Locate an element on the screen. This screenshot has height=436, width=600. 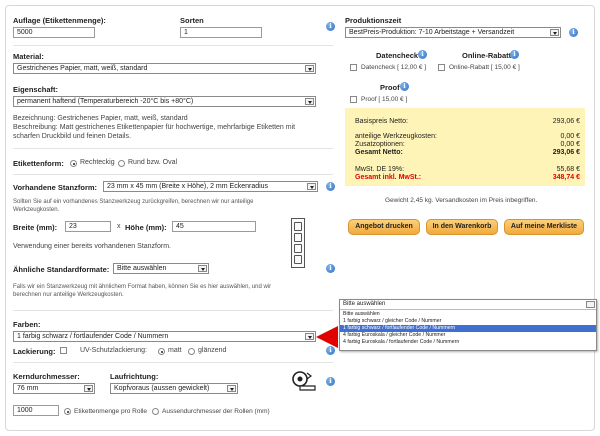
label-preview-icon is located at coordinates (298, 243).